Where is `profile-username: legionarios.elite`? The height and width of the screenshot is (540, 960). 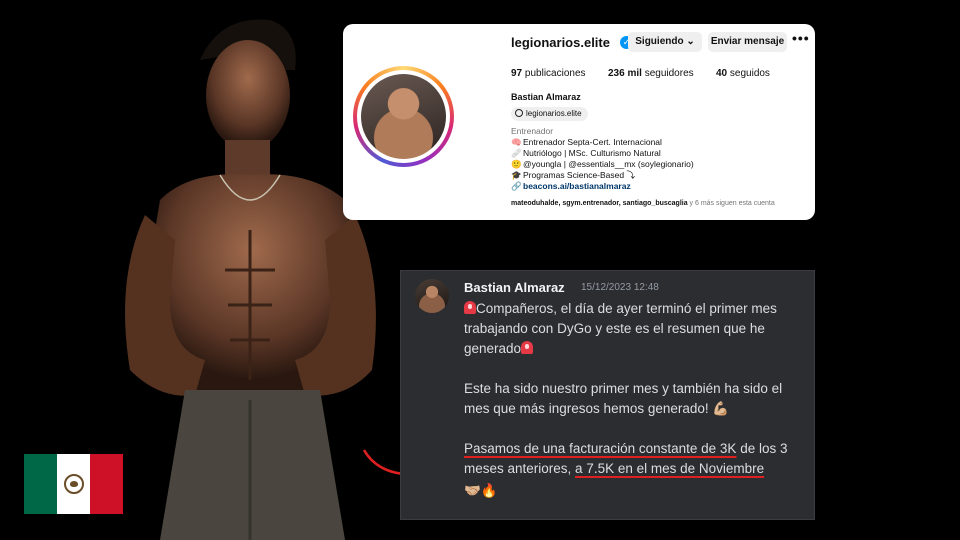
profile-username: legionarios.elite is located at coordinates (560, 42).